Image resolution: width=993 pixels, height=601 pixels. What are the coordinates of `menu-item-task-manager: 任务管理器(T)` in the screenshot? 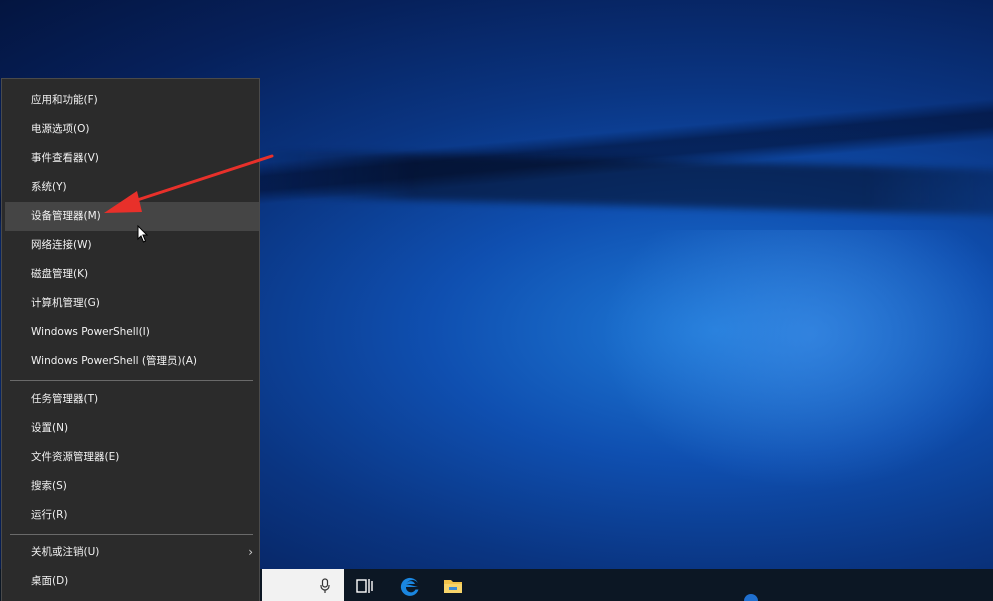 It's located at (132, 399).